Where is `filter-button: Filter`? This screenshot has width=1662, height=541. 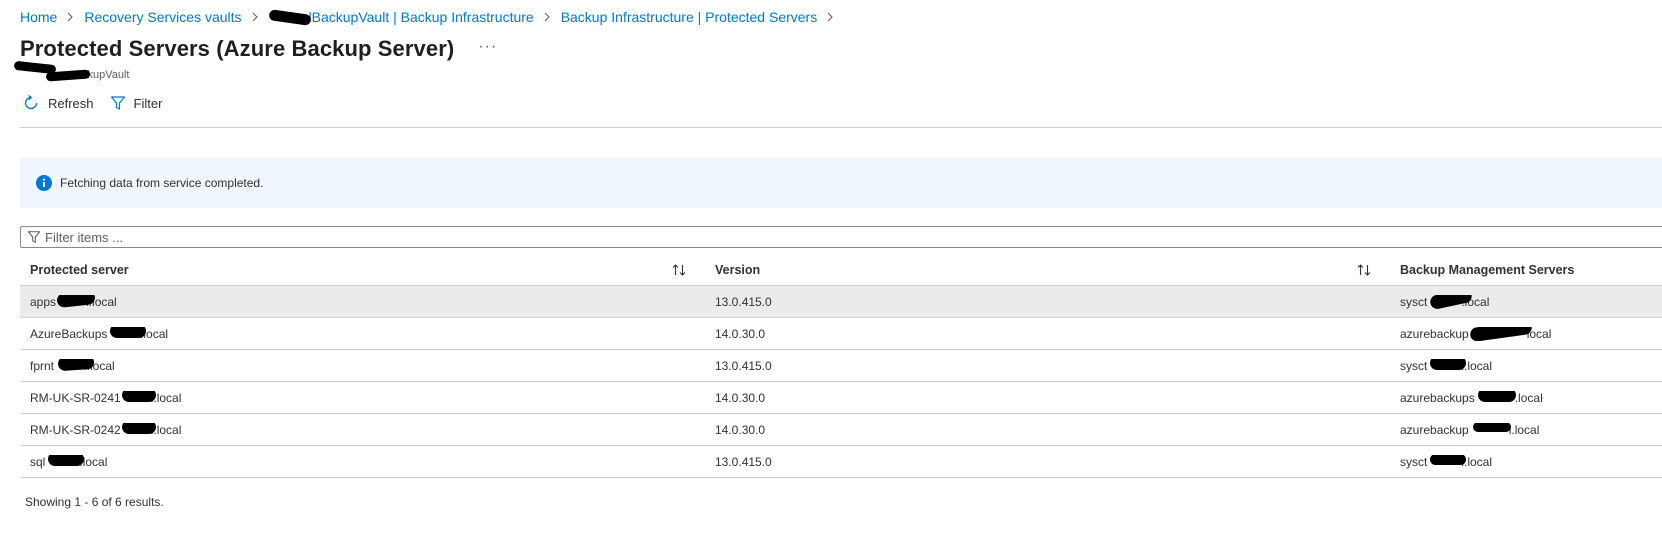 filter-button: Filter is located at coordinates (136, 103).